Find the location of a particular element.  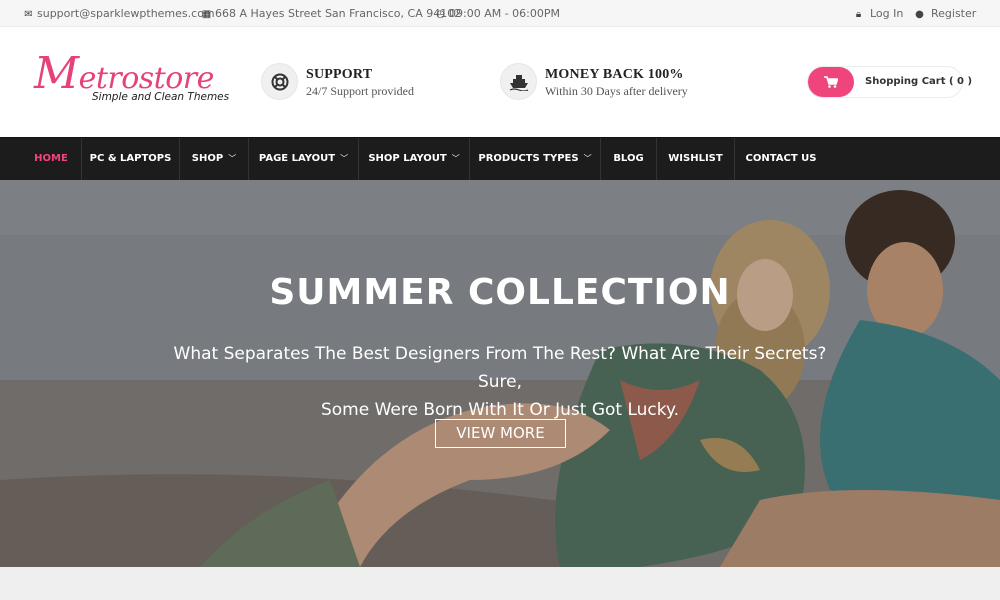

nav-item-home: HOME is located at coordinates (51, 159).